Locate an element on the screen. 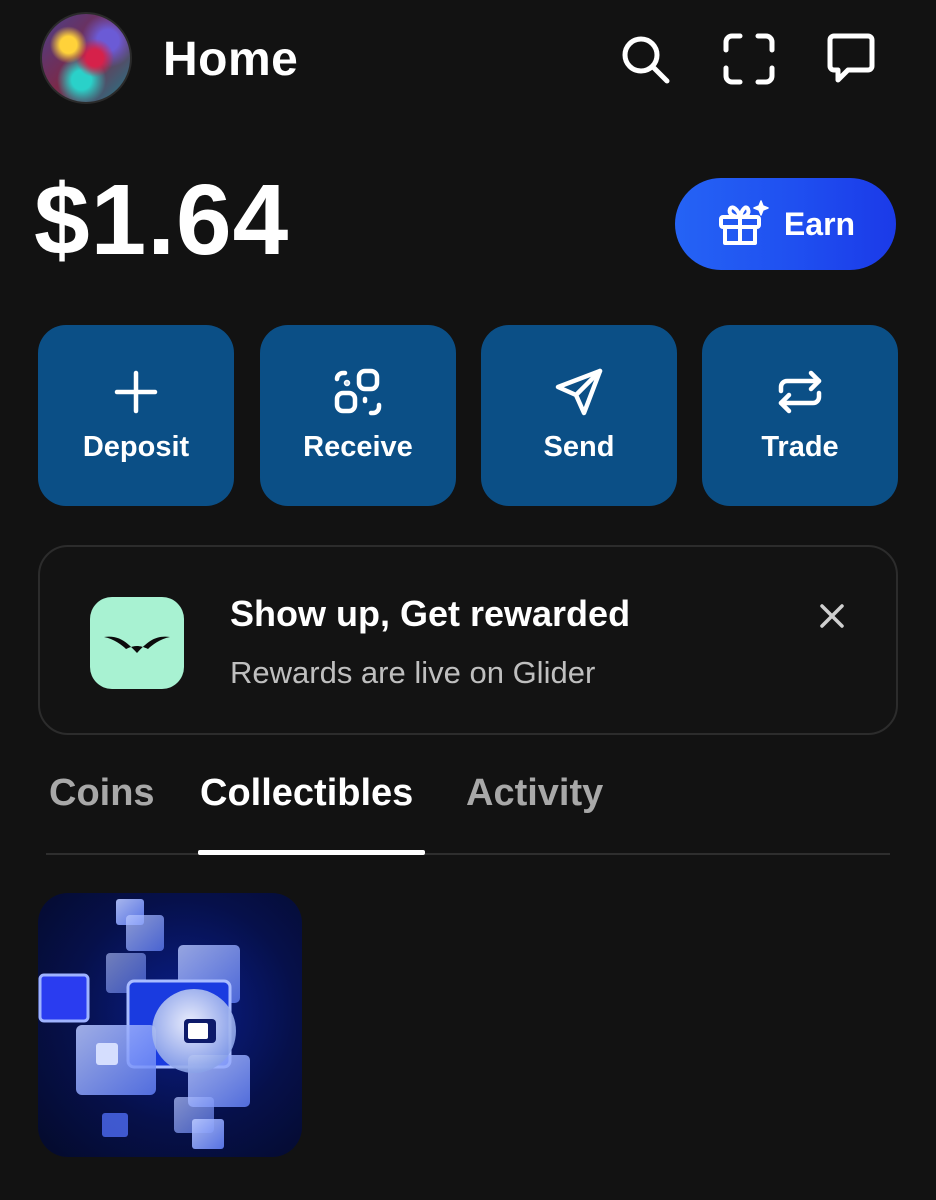 The height and width of the screenshot is (1200, 936). send-button: Send is located at coordinates (579, 415).